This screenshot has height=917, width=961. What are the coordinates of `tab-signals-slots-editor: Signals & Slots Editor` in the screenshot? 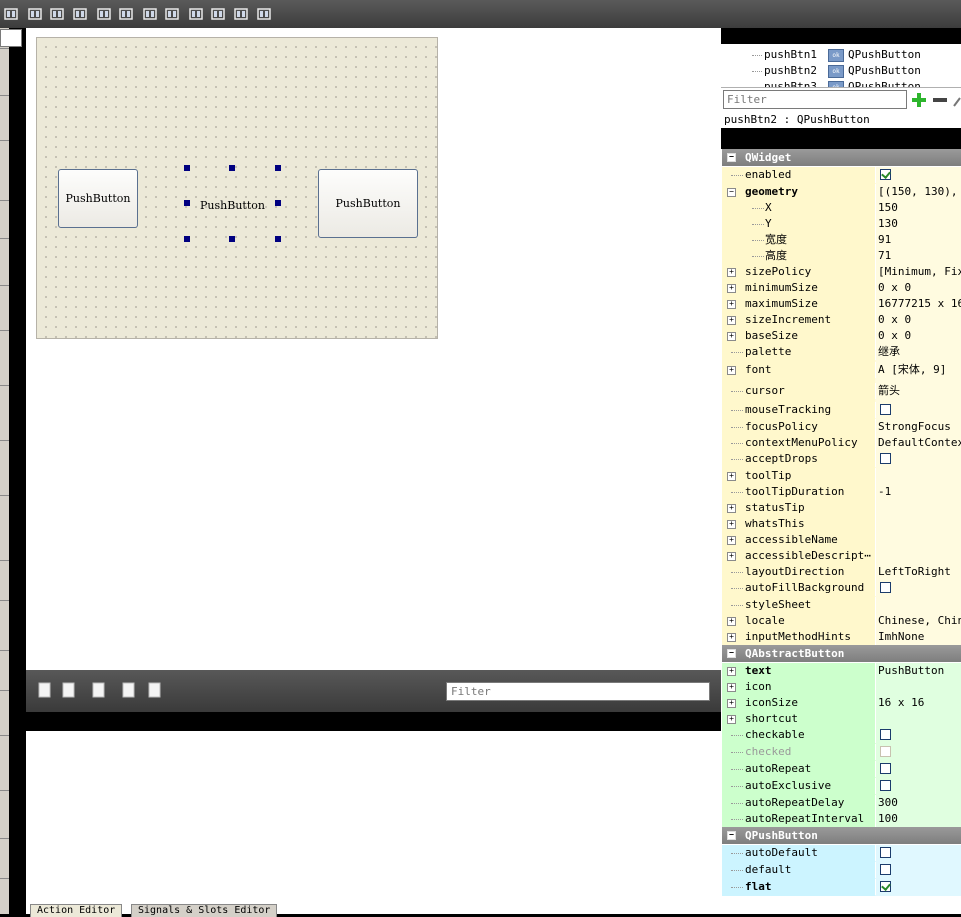 It's located at (204, 910).